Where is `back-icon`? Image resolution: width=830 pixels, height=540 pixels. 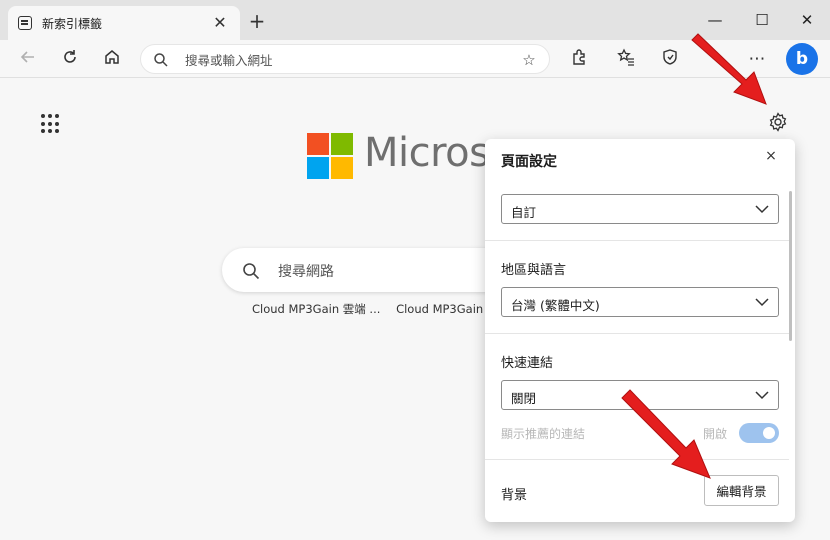
back-icon is located at coordinates (28, 59).